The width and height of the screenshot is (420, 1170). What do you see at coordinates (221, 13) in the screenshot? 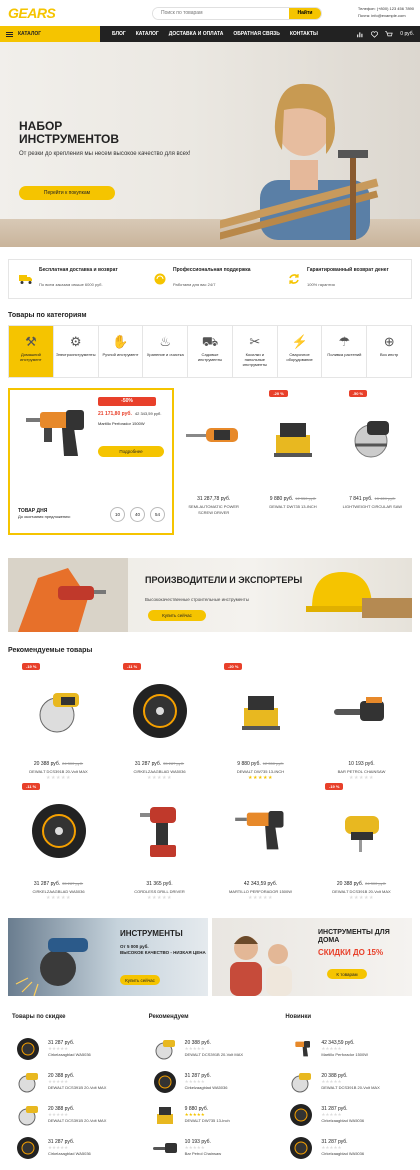
I see `search-input` at bounding box center [221, 13].